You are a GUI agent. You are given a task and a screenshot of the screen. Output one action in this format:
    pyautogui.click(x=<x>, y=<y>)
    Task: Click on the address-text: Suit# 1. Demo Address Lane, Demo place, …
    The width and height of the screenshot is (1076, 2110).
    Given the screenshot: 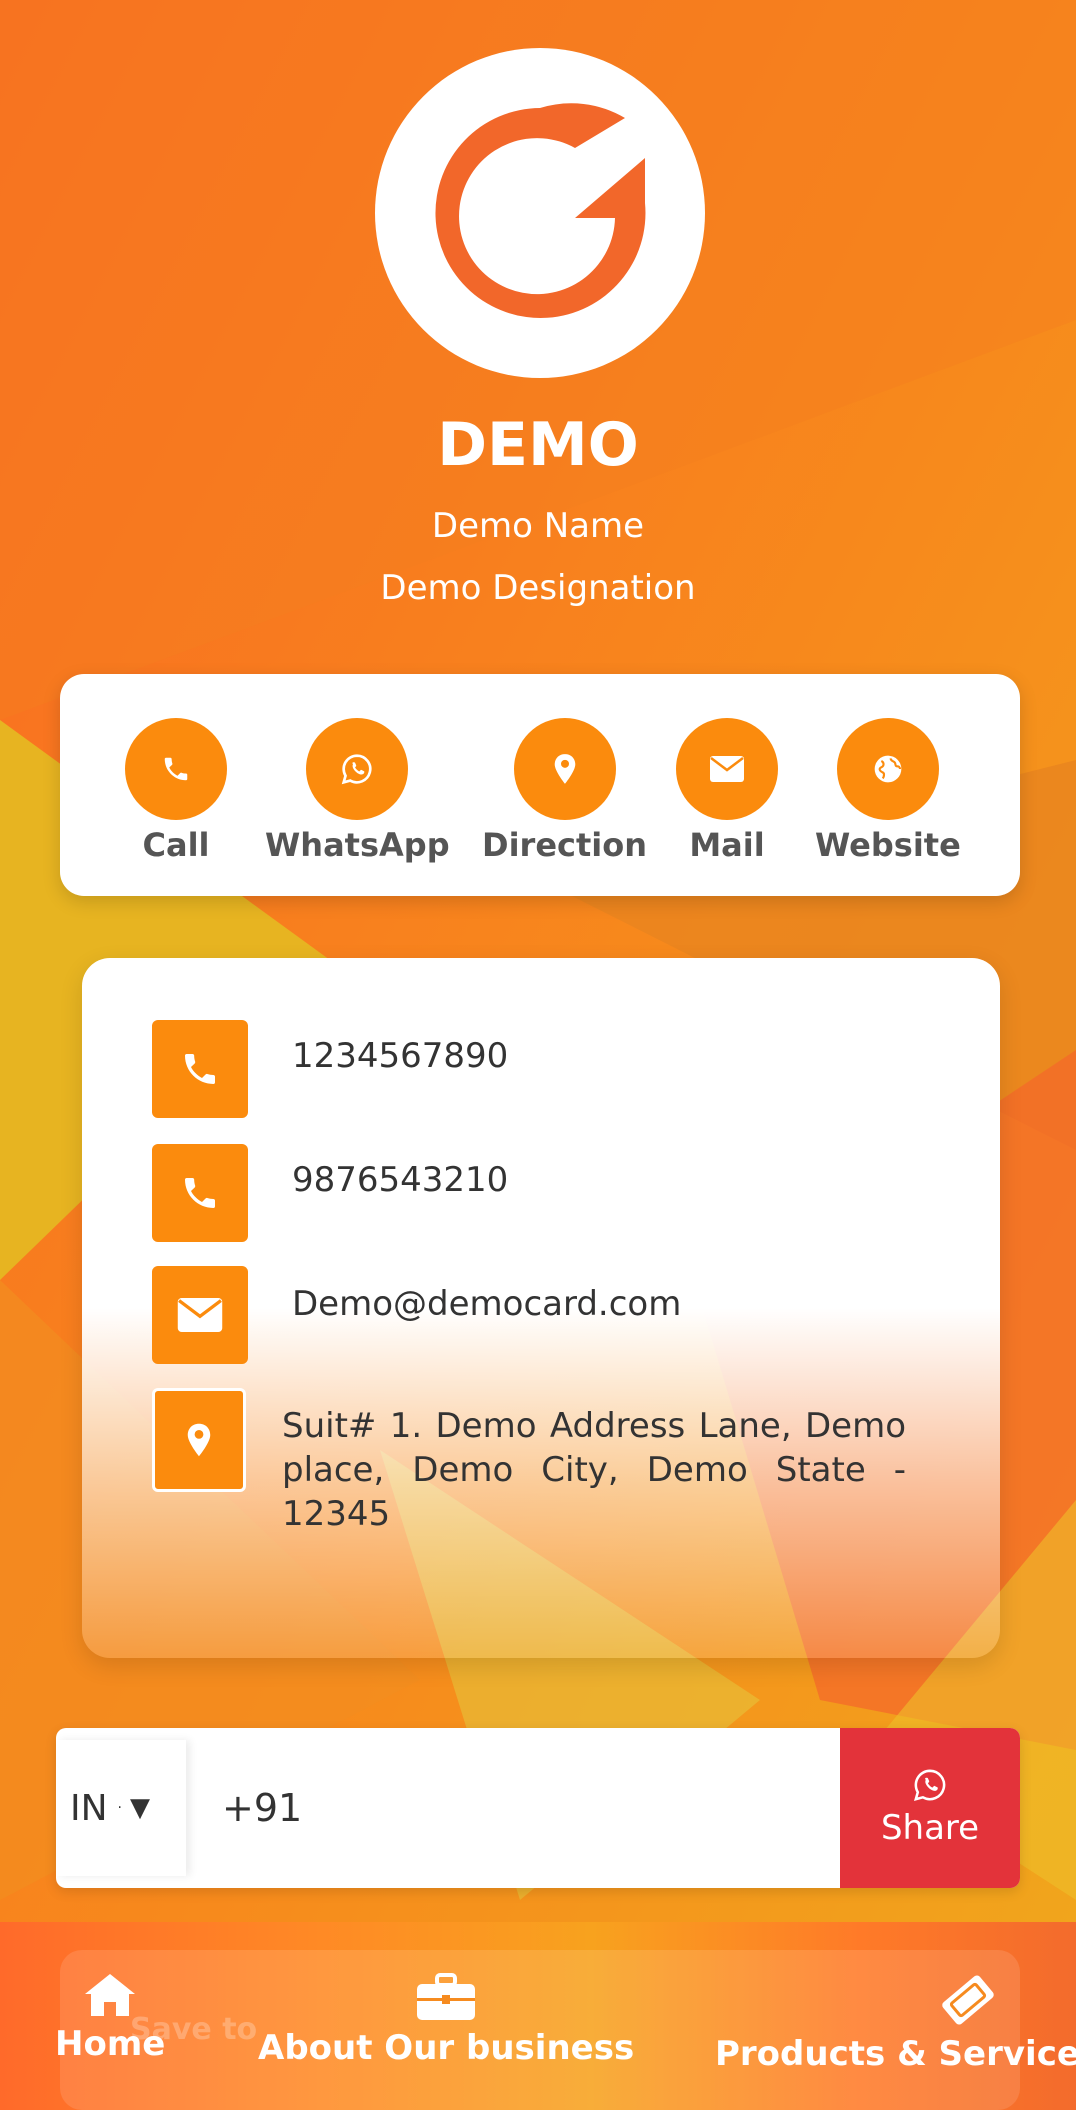 What is the action you would take?
    pyautogui.click(x=594, y=1470)
    